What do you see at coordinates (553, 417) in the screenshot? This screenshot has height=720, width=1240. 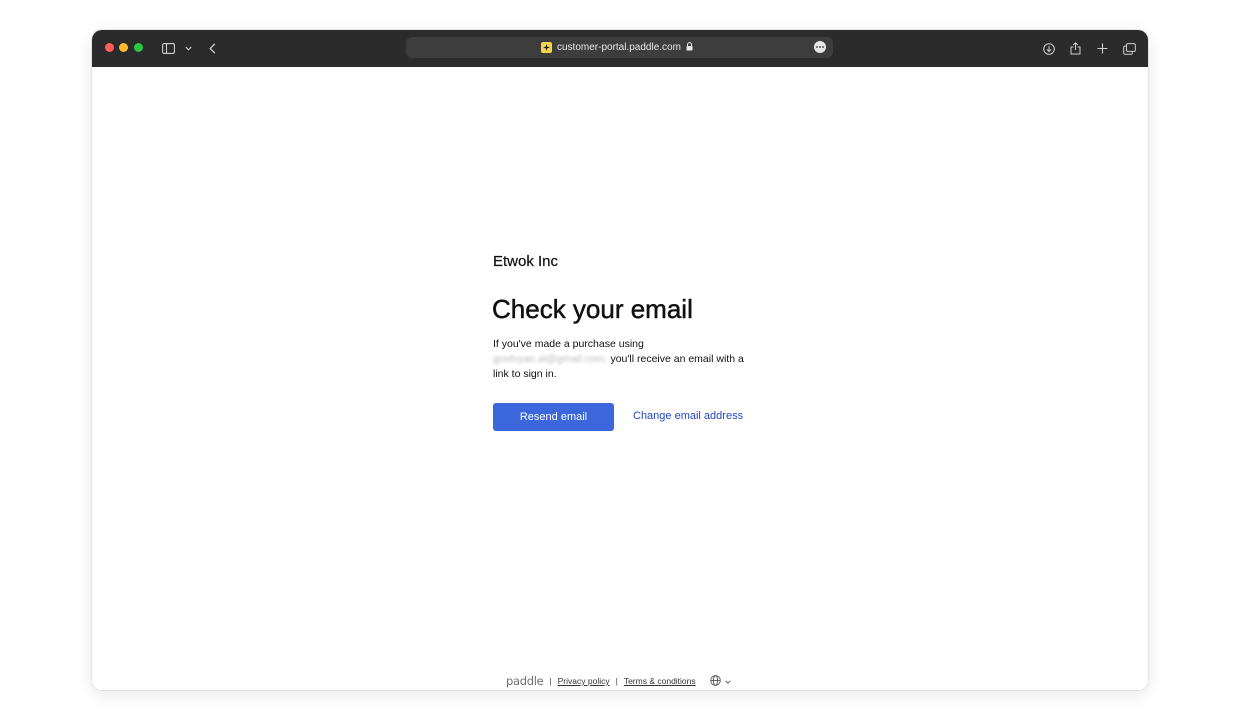 I see `resend-email-button: Resend email` at bounding box center [553, 417].